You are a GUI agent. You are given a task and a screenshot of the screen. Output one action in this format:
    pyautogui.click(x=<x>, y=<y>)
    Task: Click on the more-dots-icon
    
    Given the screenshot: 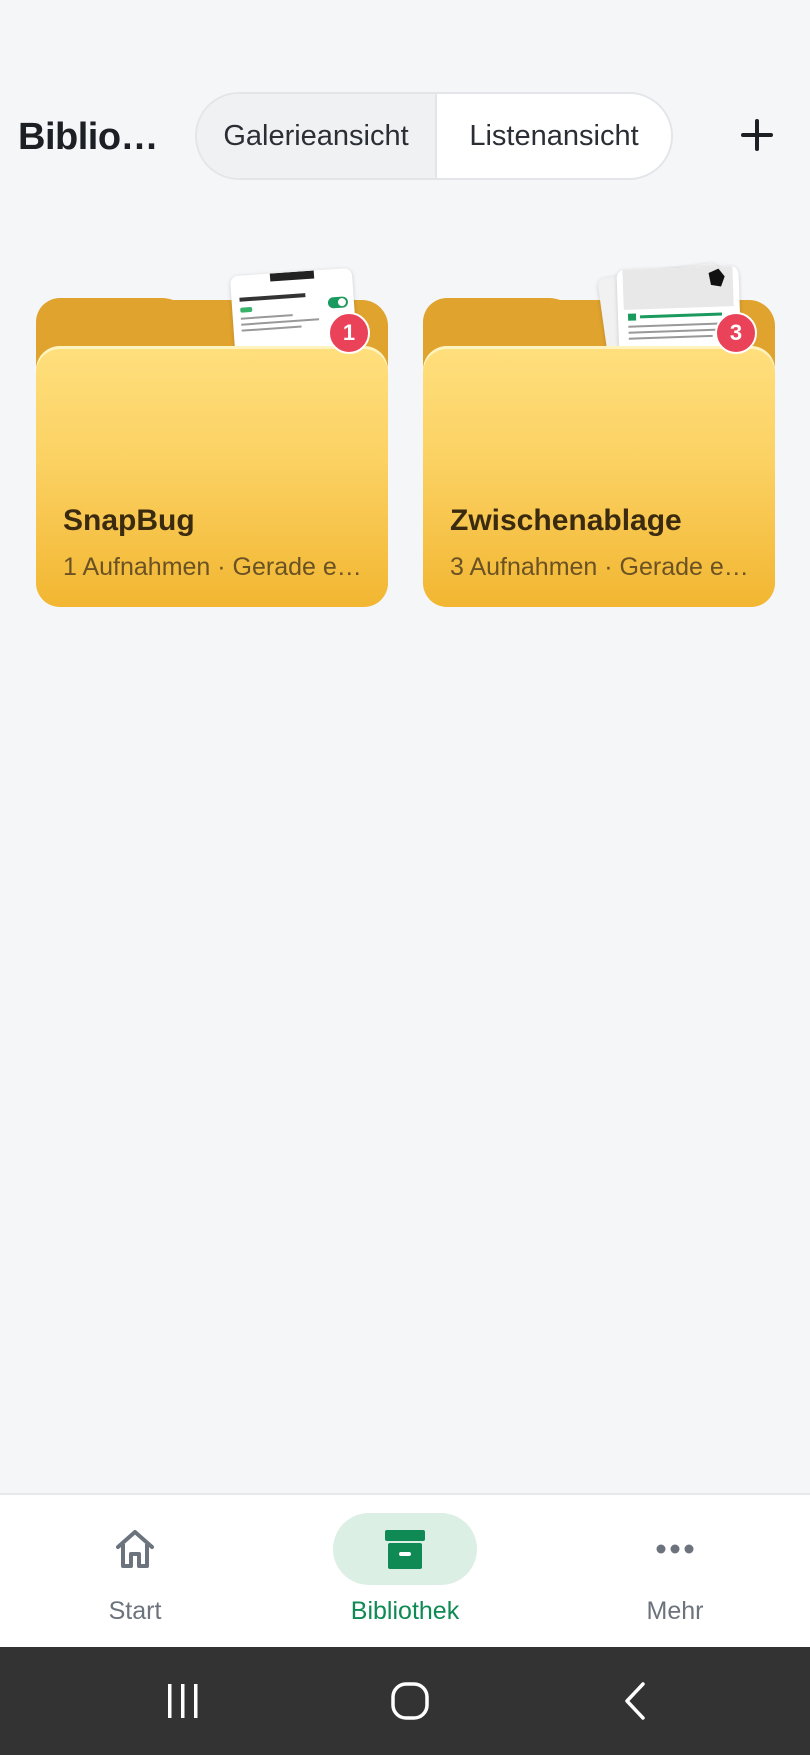 What is the action you would take?
    pyautogui.click(x=675, y=1549)
    